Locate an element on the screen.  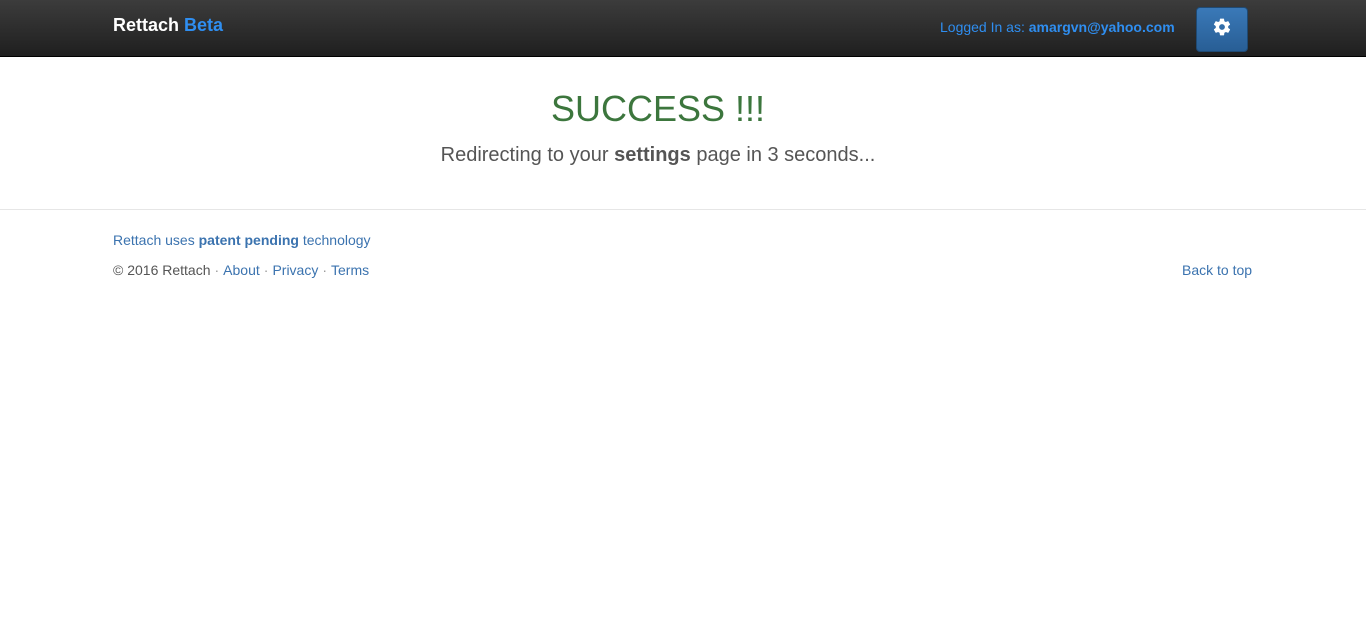
redirect-prefix: Redirecting to your is located at coordinates (524, 155).